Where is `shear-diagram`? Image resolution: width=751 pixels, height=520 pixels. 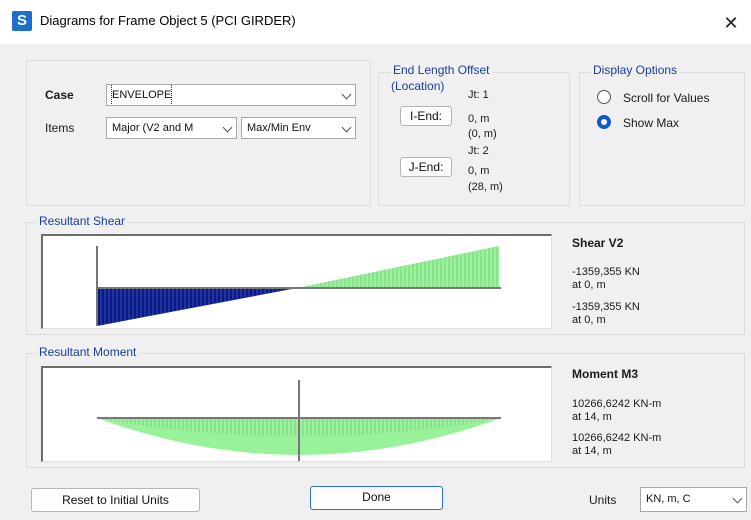
shear-diagram is located at coordinates (296, 281).